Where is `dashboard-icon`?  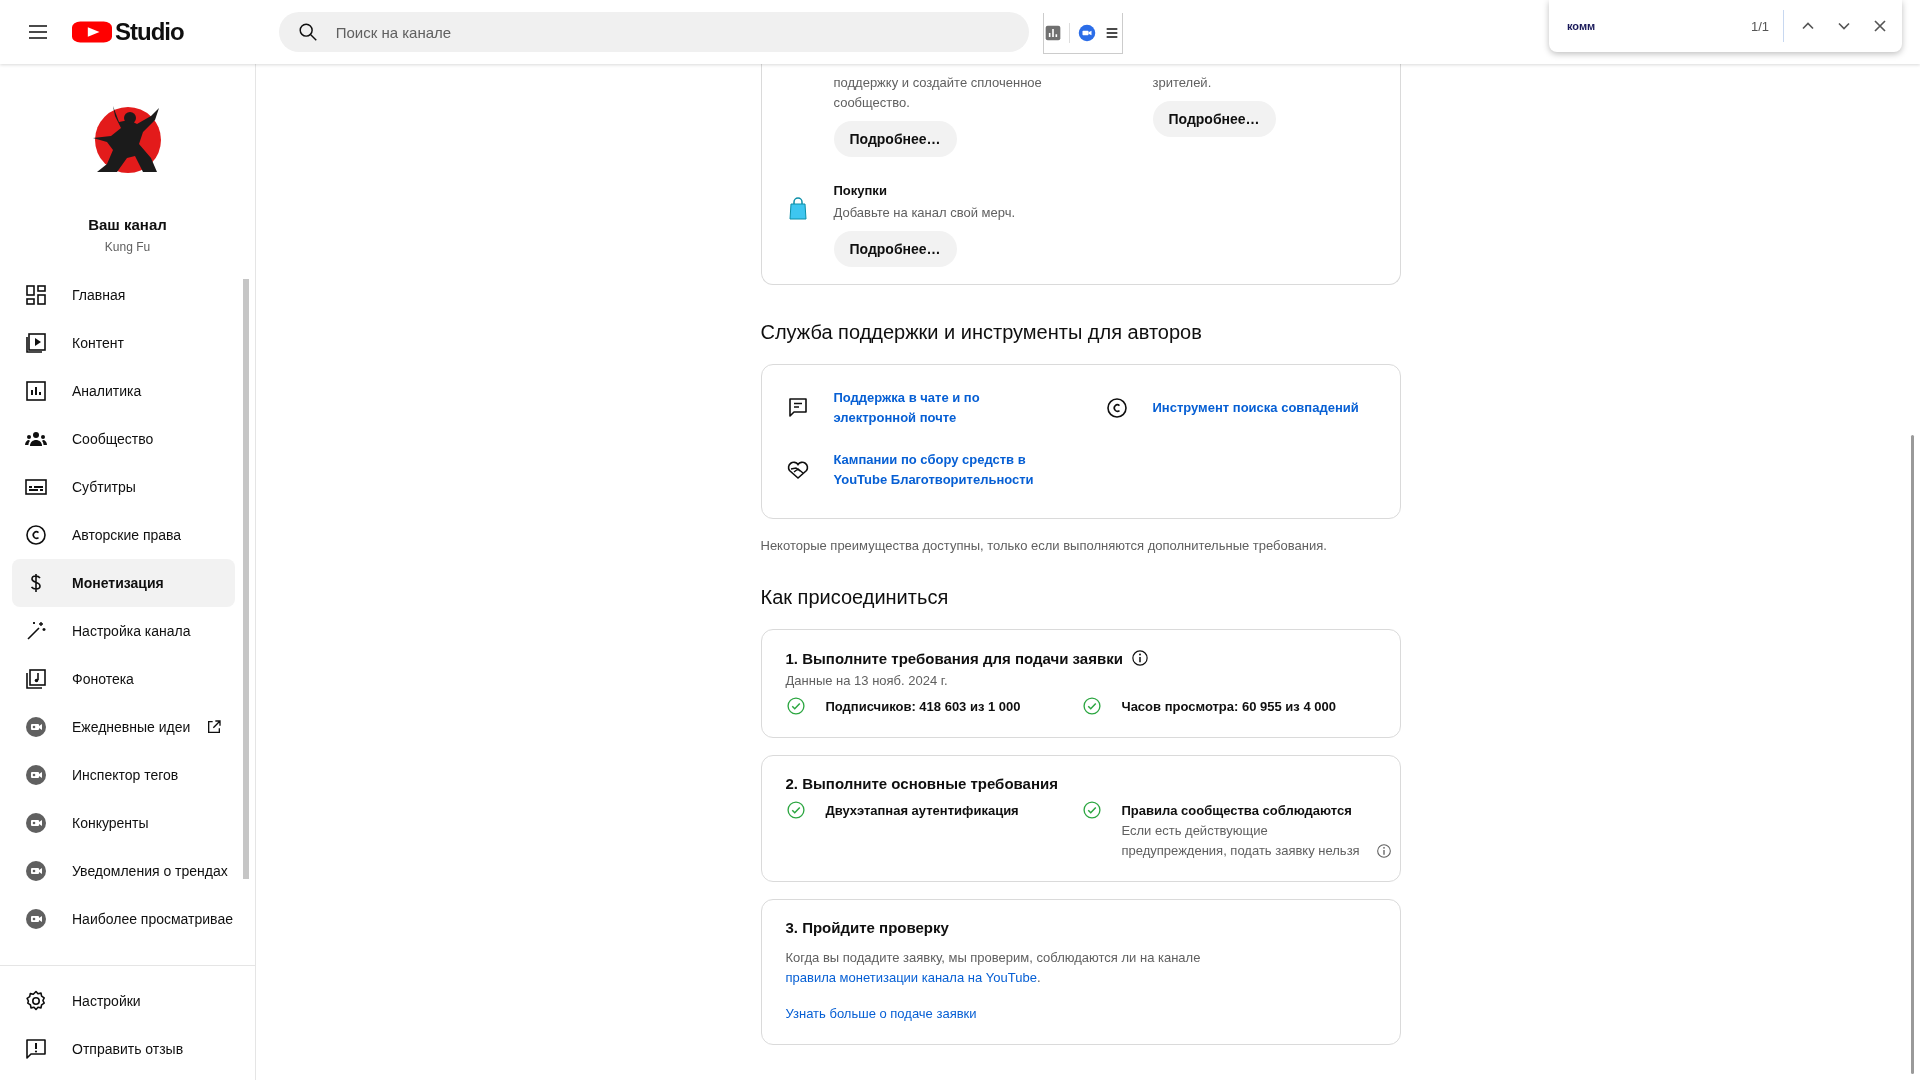
dashboard-icon is located at coordinates (36, 295).